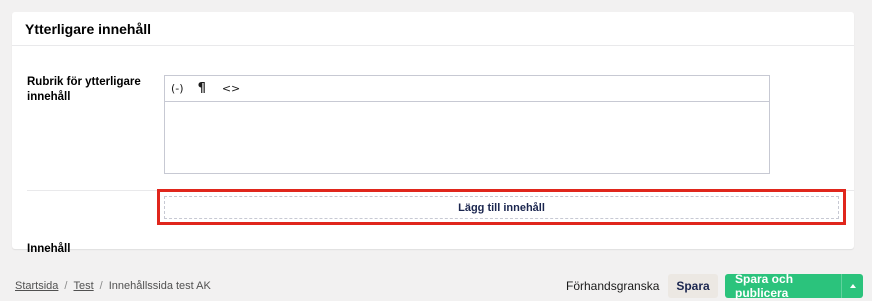  What do you see at coordinates (231, 88) in the screenshot?
I see `code-icon: <>` at bounding box center [231, 88].